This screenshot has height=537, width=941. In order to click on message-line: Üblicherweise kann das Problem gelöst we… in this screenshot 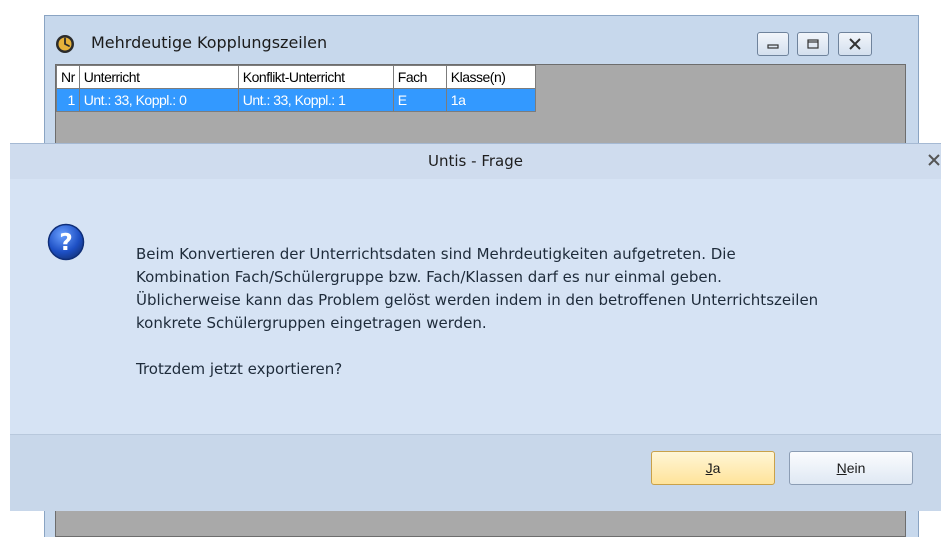, I will do `click(477, 300)`.